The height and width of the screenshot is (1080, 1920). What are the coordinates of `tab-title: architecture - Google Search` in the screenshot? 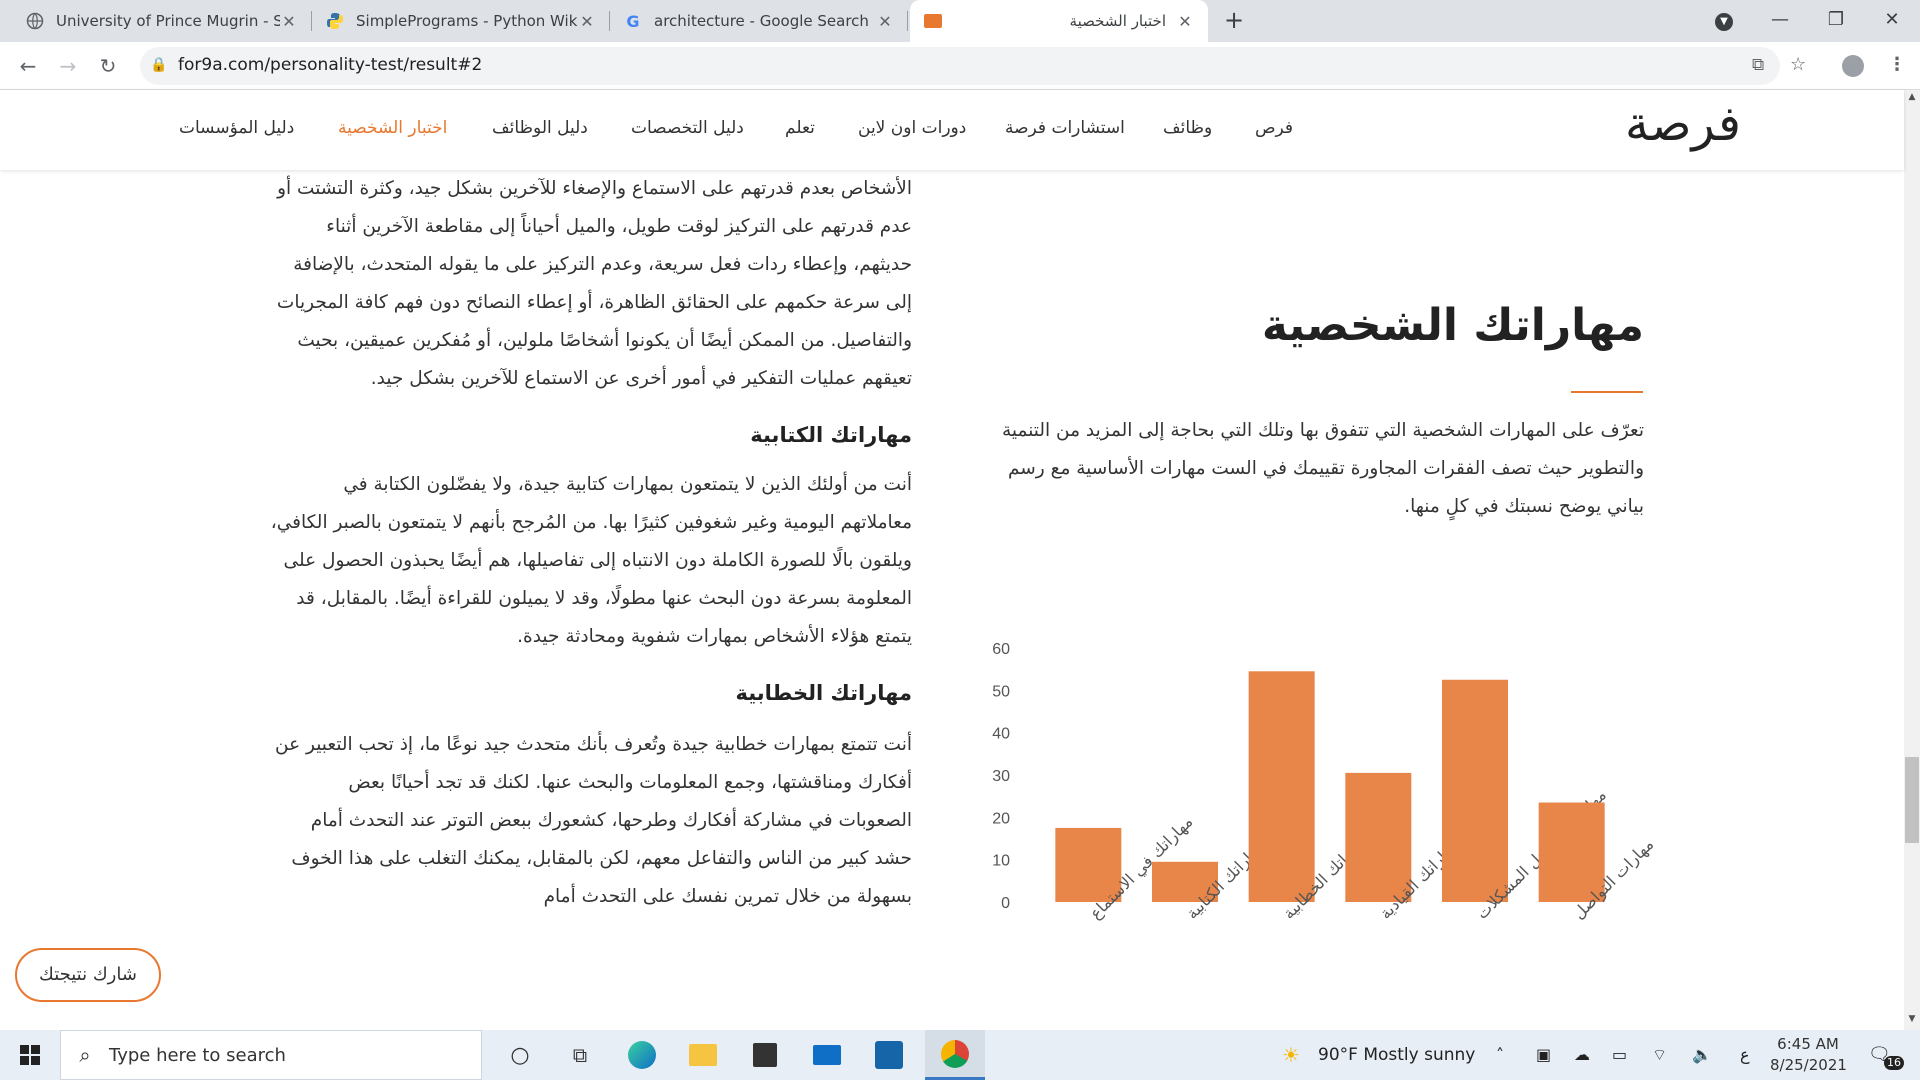 It's located at (761, 21).